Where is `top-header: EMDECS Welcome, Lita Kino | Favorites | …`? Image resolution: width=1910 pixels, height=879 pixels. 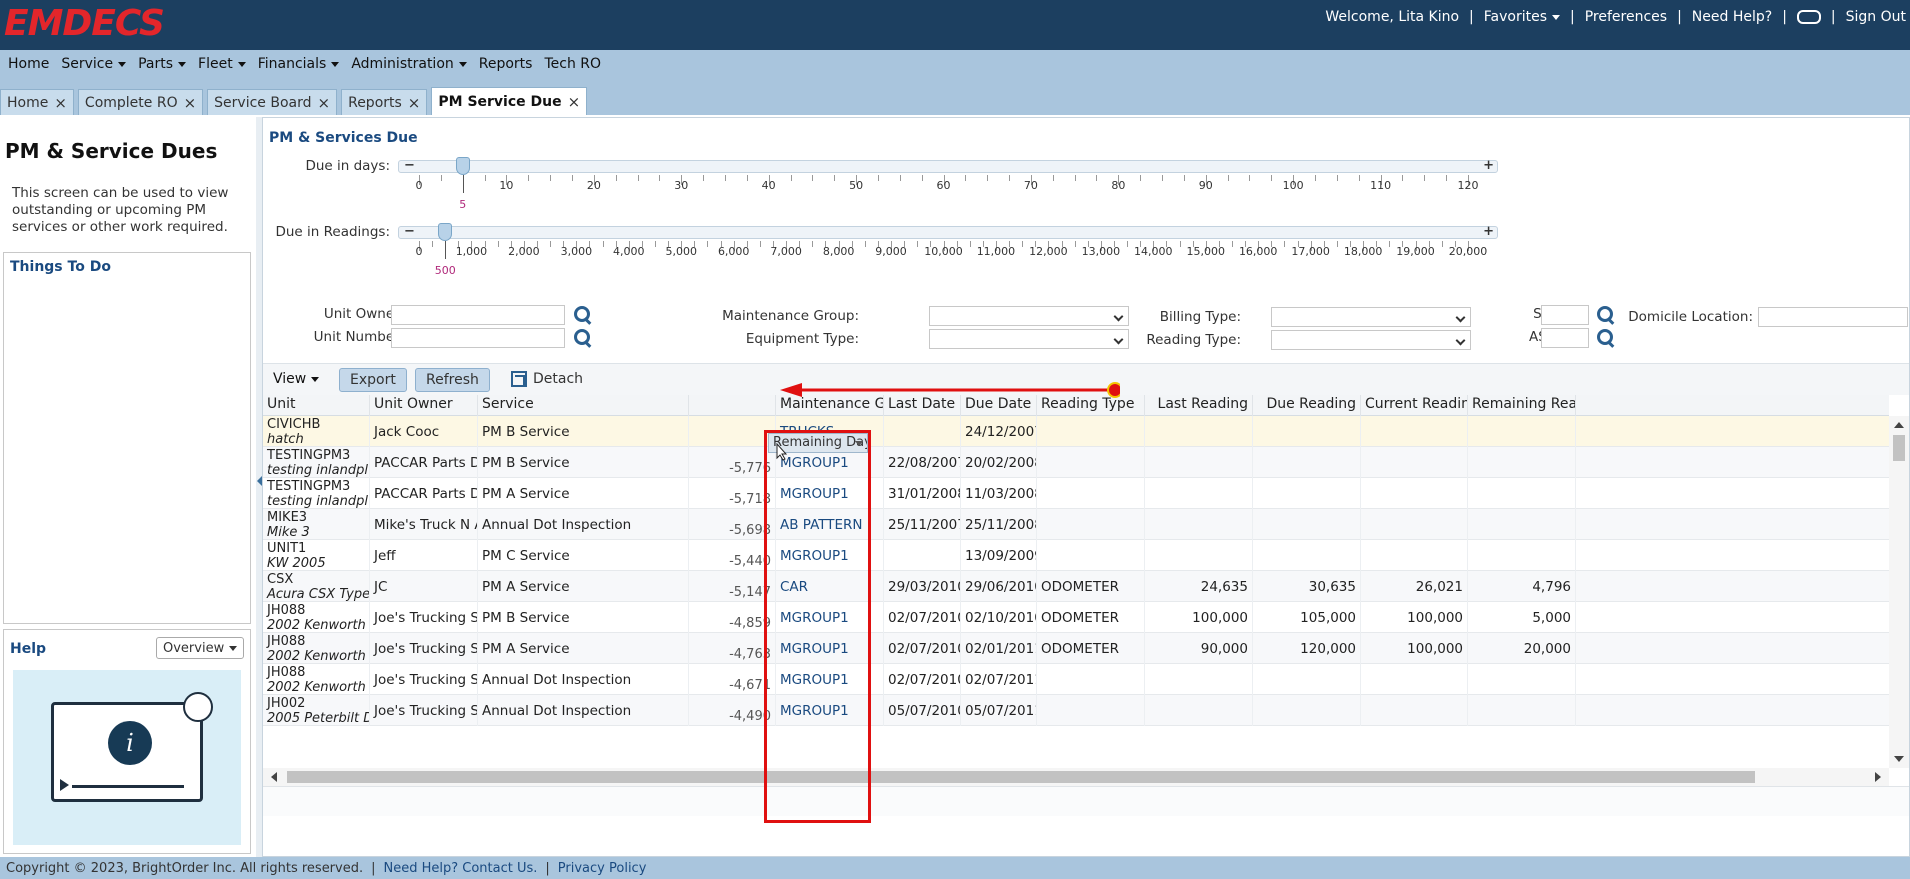
top-header: EMDECS Welcome, Lita Kino | Favorites | … is located at coordinates (955, 25).